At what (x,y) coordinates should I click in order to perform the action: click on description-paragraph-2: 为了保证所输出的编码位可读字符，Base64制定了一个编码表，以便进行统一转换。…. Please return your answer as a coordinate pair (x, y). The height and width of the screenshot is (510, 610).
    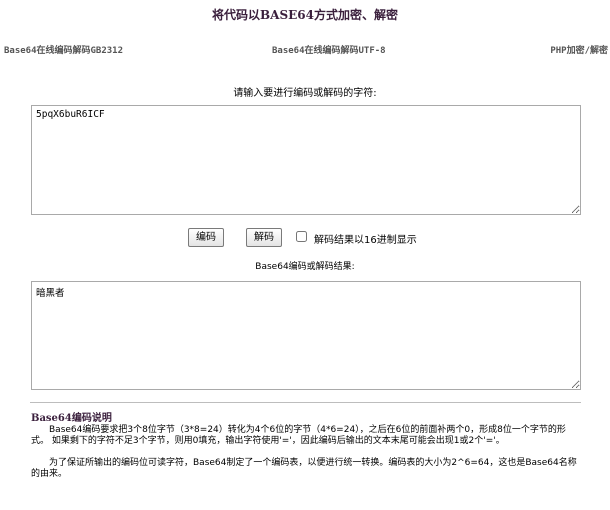
    Looking at the image, I should click on (304, 468).